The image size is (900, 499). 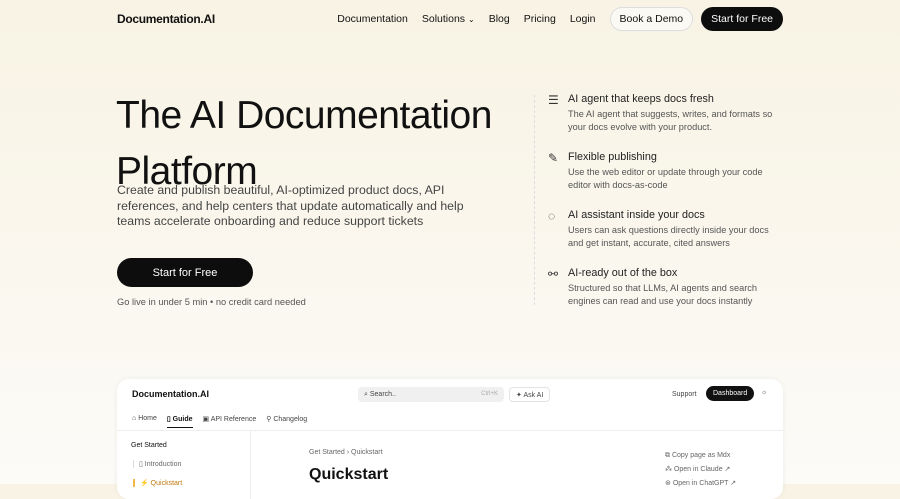 What do you see at coordinates (583, 19) in the screenshot?
I see `nav-login: Login` at bounding box center [583, 19].